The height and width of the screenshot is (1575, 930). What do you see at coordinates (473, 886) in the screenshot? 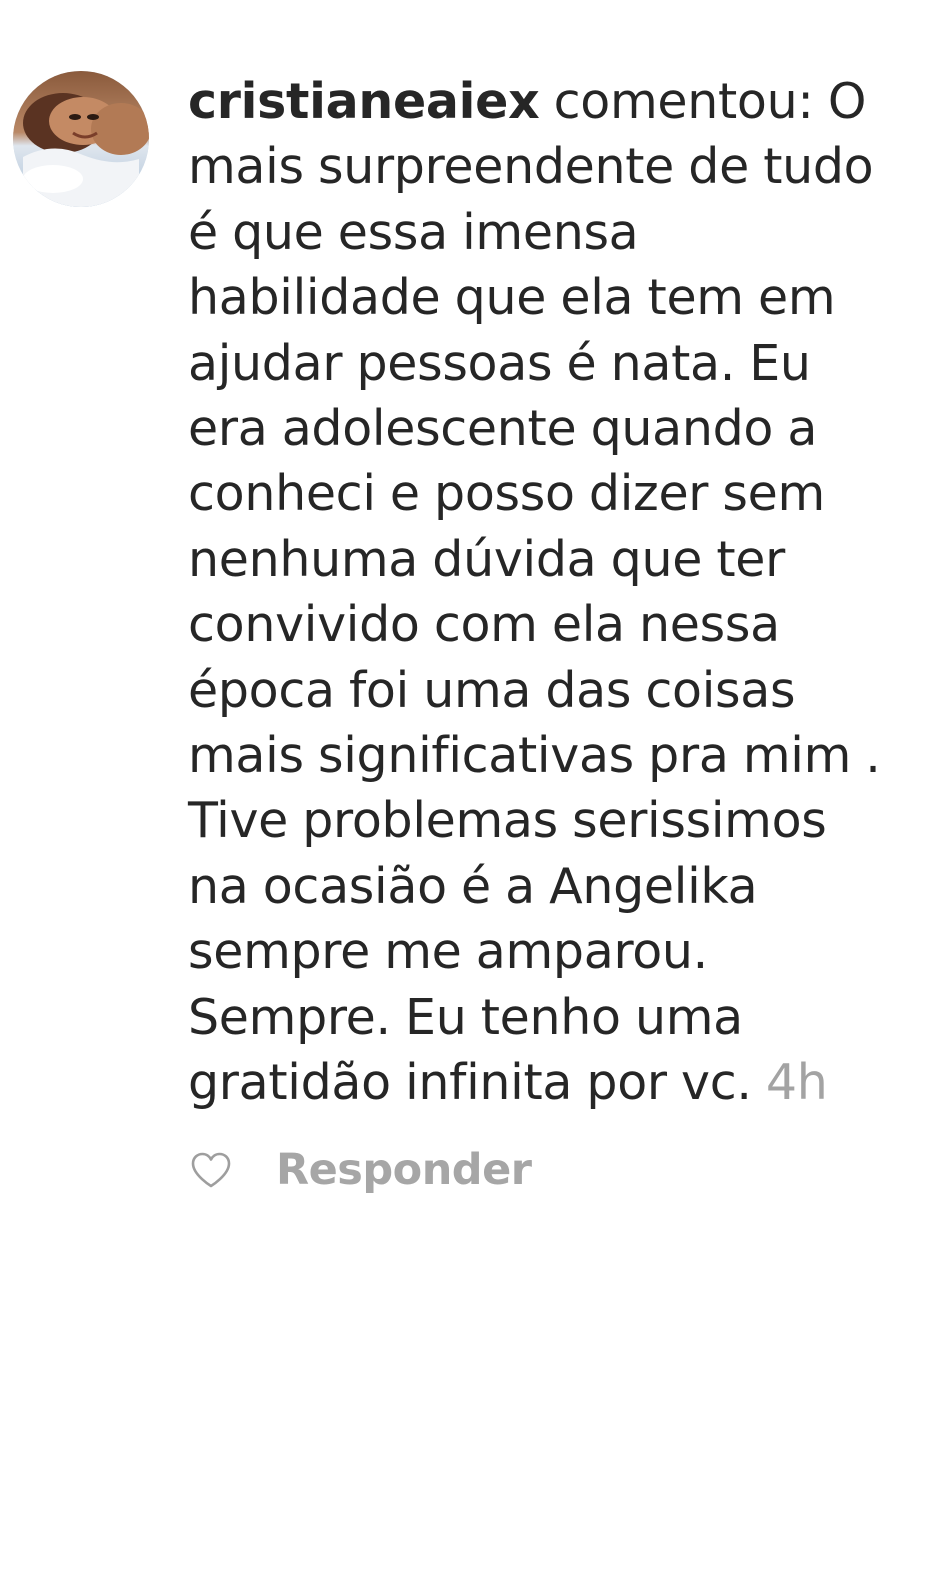
I see `comment-line: na ocasião é a Angelika` at bounding box center [473, 886].